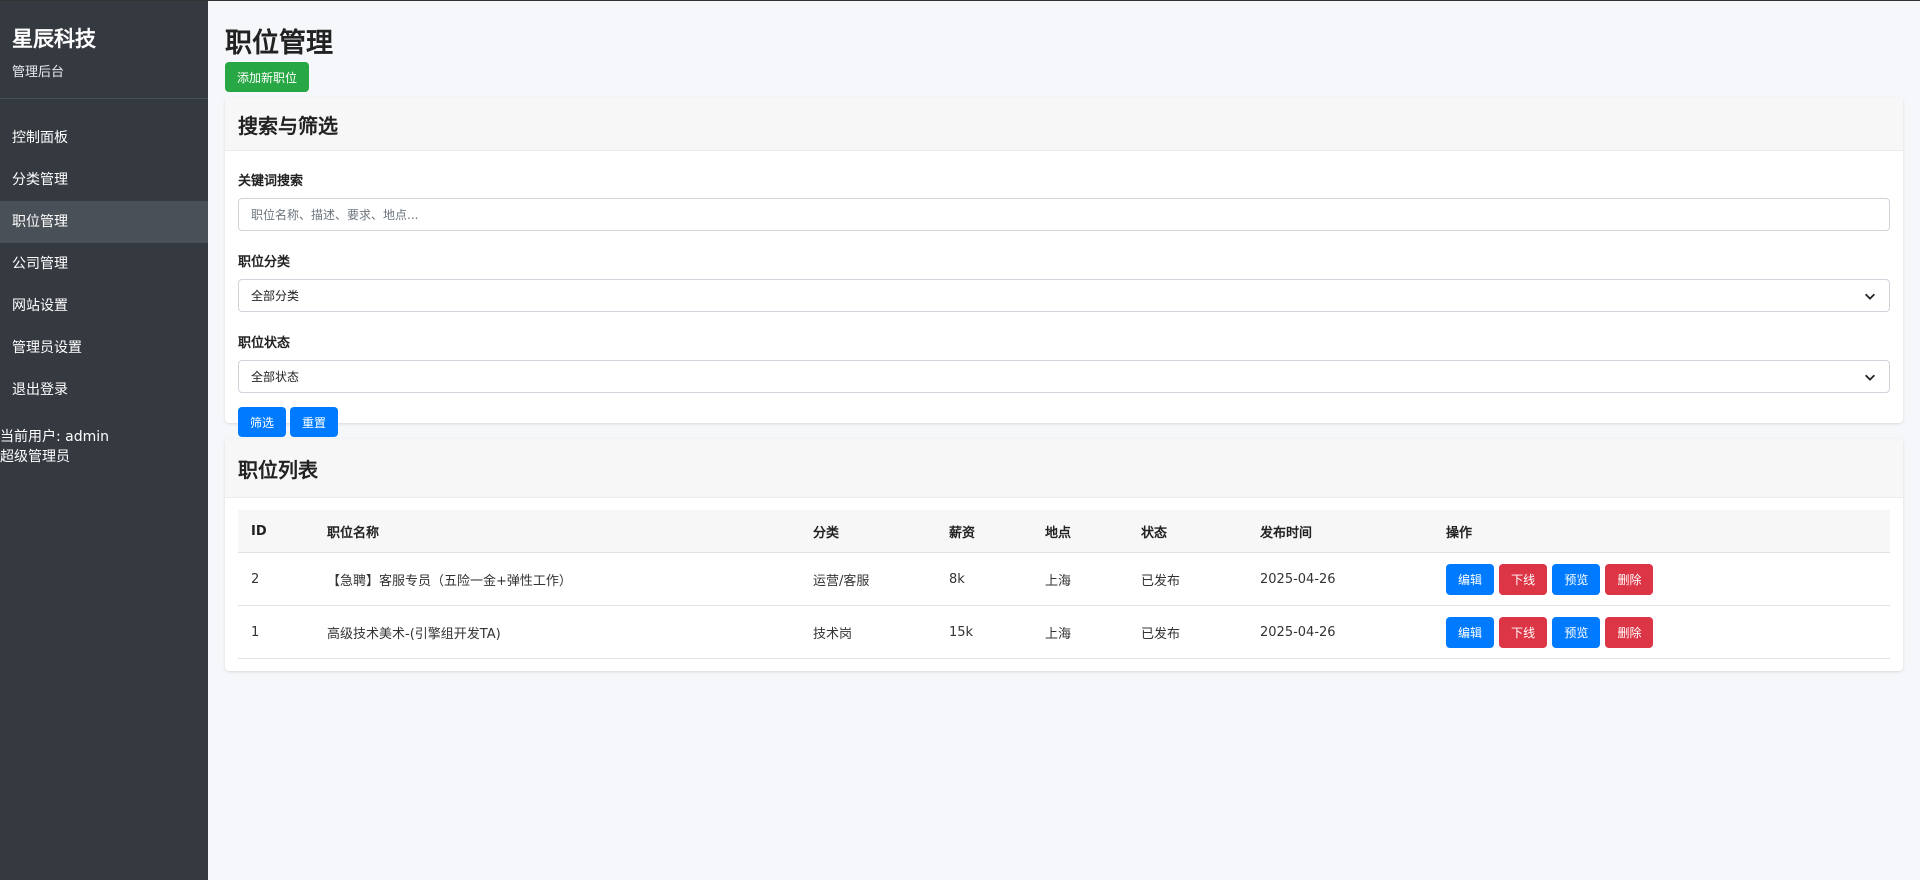 Image resolution: width=1920 pixels, height=880 pixels. Describe the element at coordinates (267, 77) in the screenshot. I see `add-job-button: 添加新职位` at that location.